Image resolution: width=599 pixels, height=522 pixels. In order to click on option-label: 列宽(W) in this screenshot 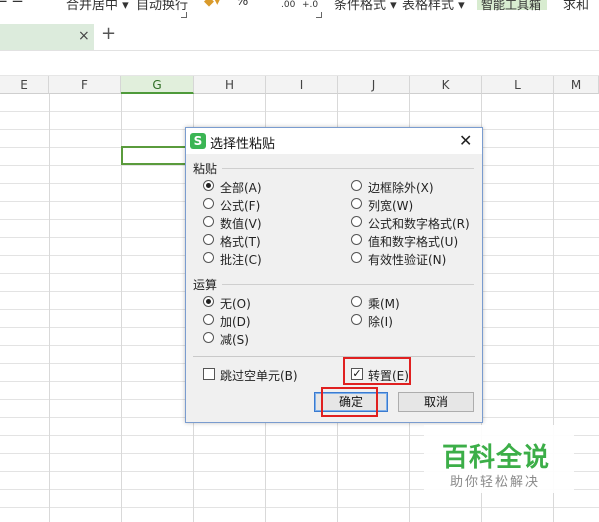, I will do `click(391, 206)`.